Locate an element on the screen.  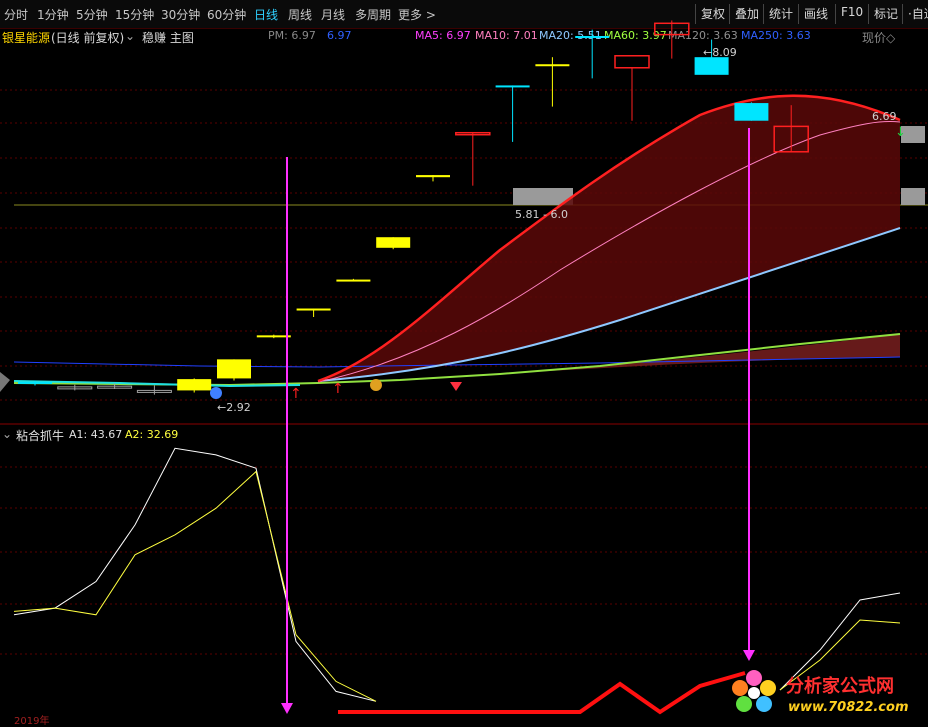
sub-indicator-title: 粘合抓牛 is located at coordinates (40, 435).